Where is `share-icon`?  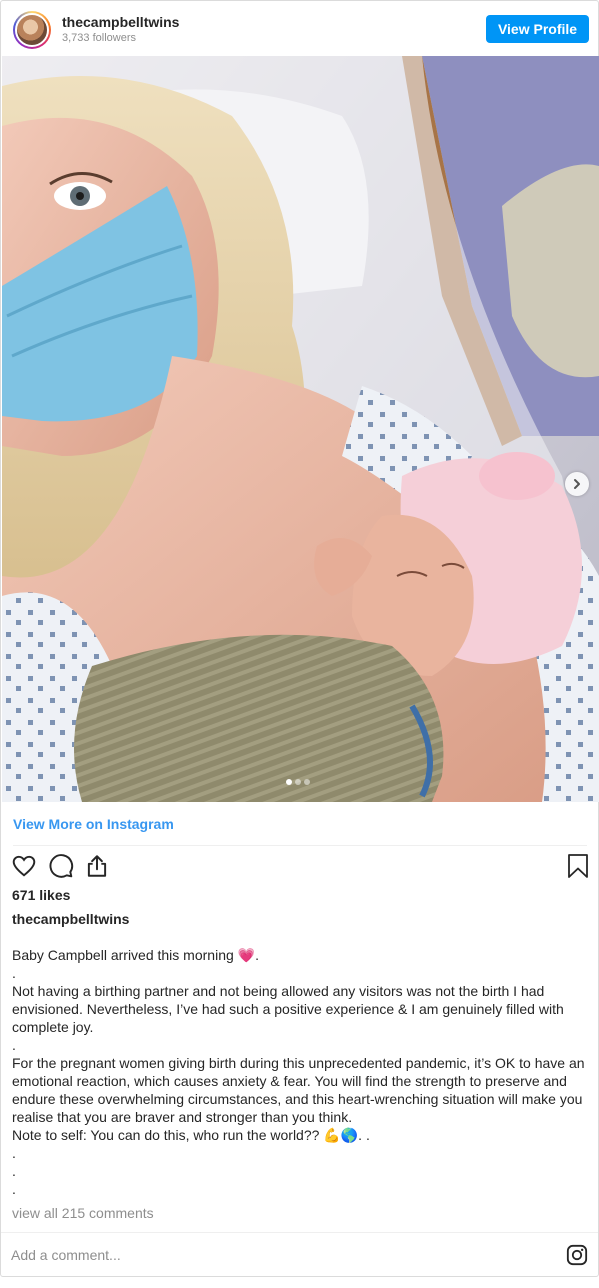 share-icon is located at coordinates (97, 866).